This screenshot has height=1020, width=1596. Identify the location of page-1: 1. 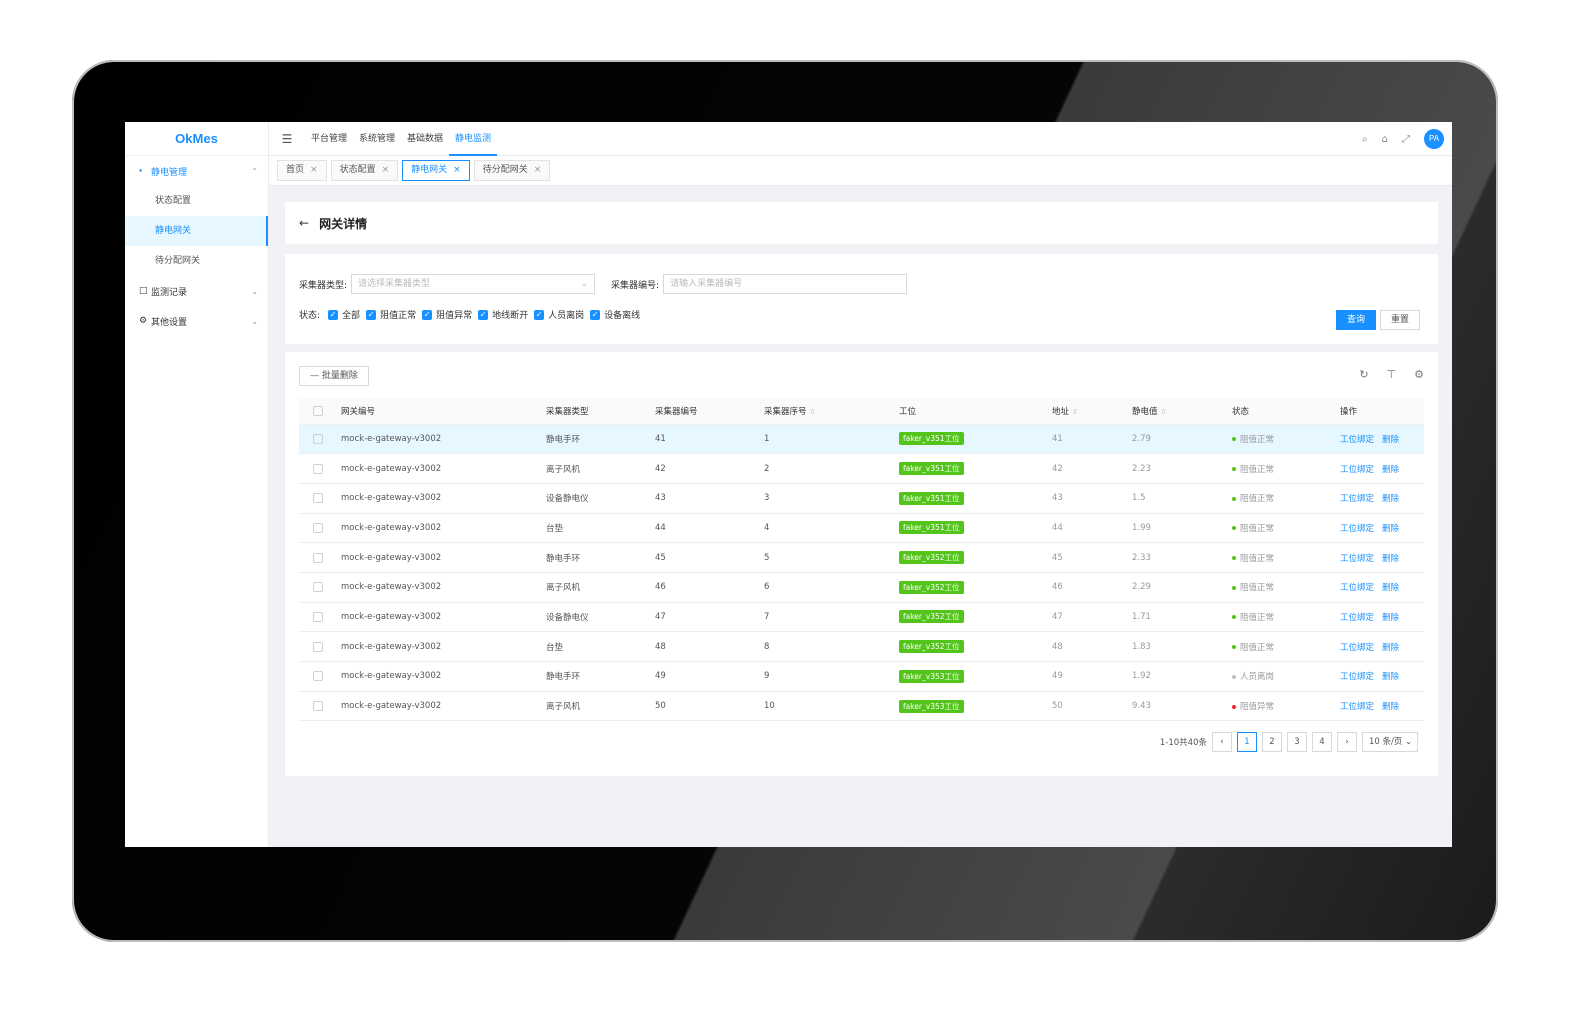
(1247, 742).